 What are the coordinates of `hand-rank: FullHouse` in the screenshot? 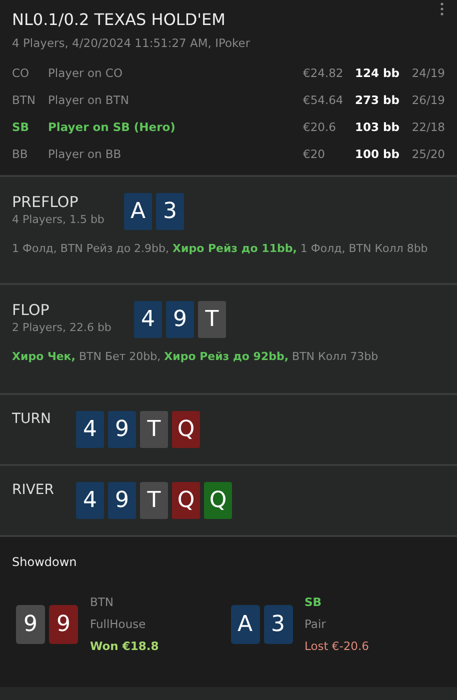 It's located at (118, 624).